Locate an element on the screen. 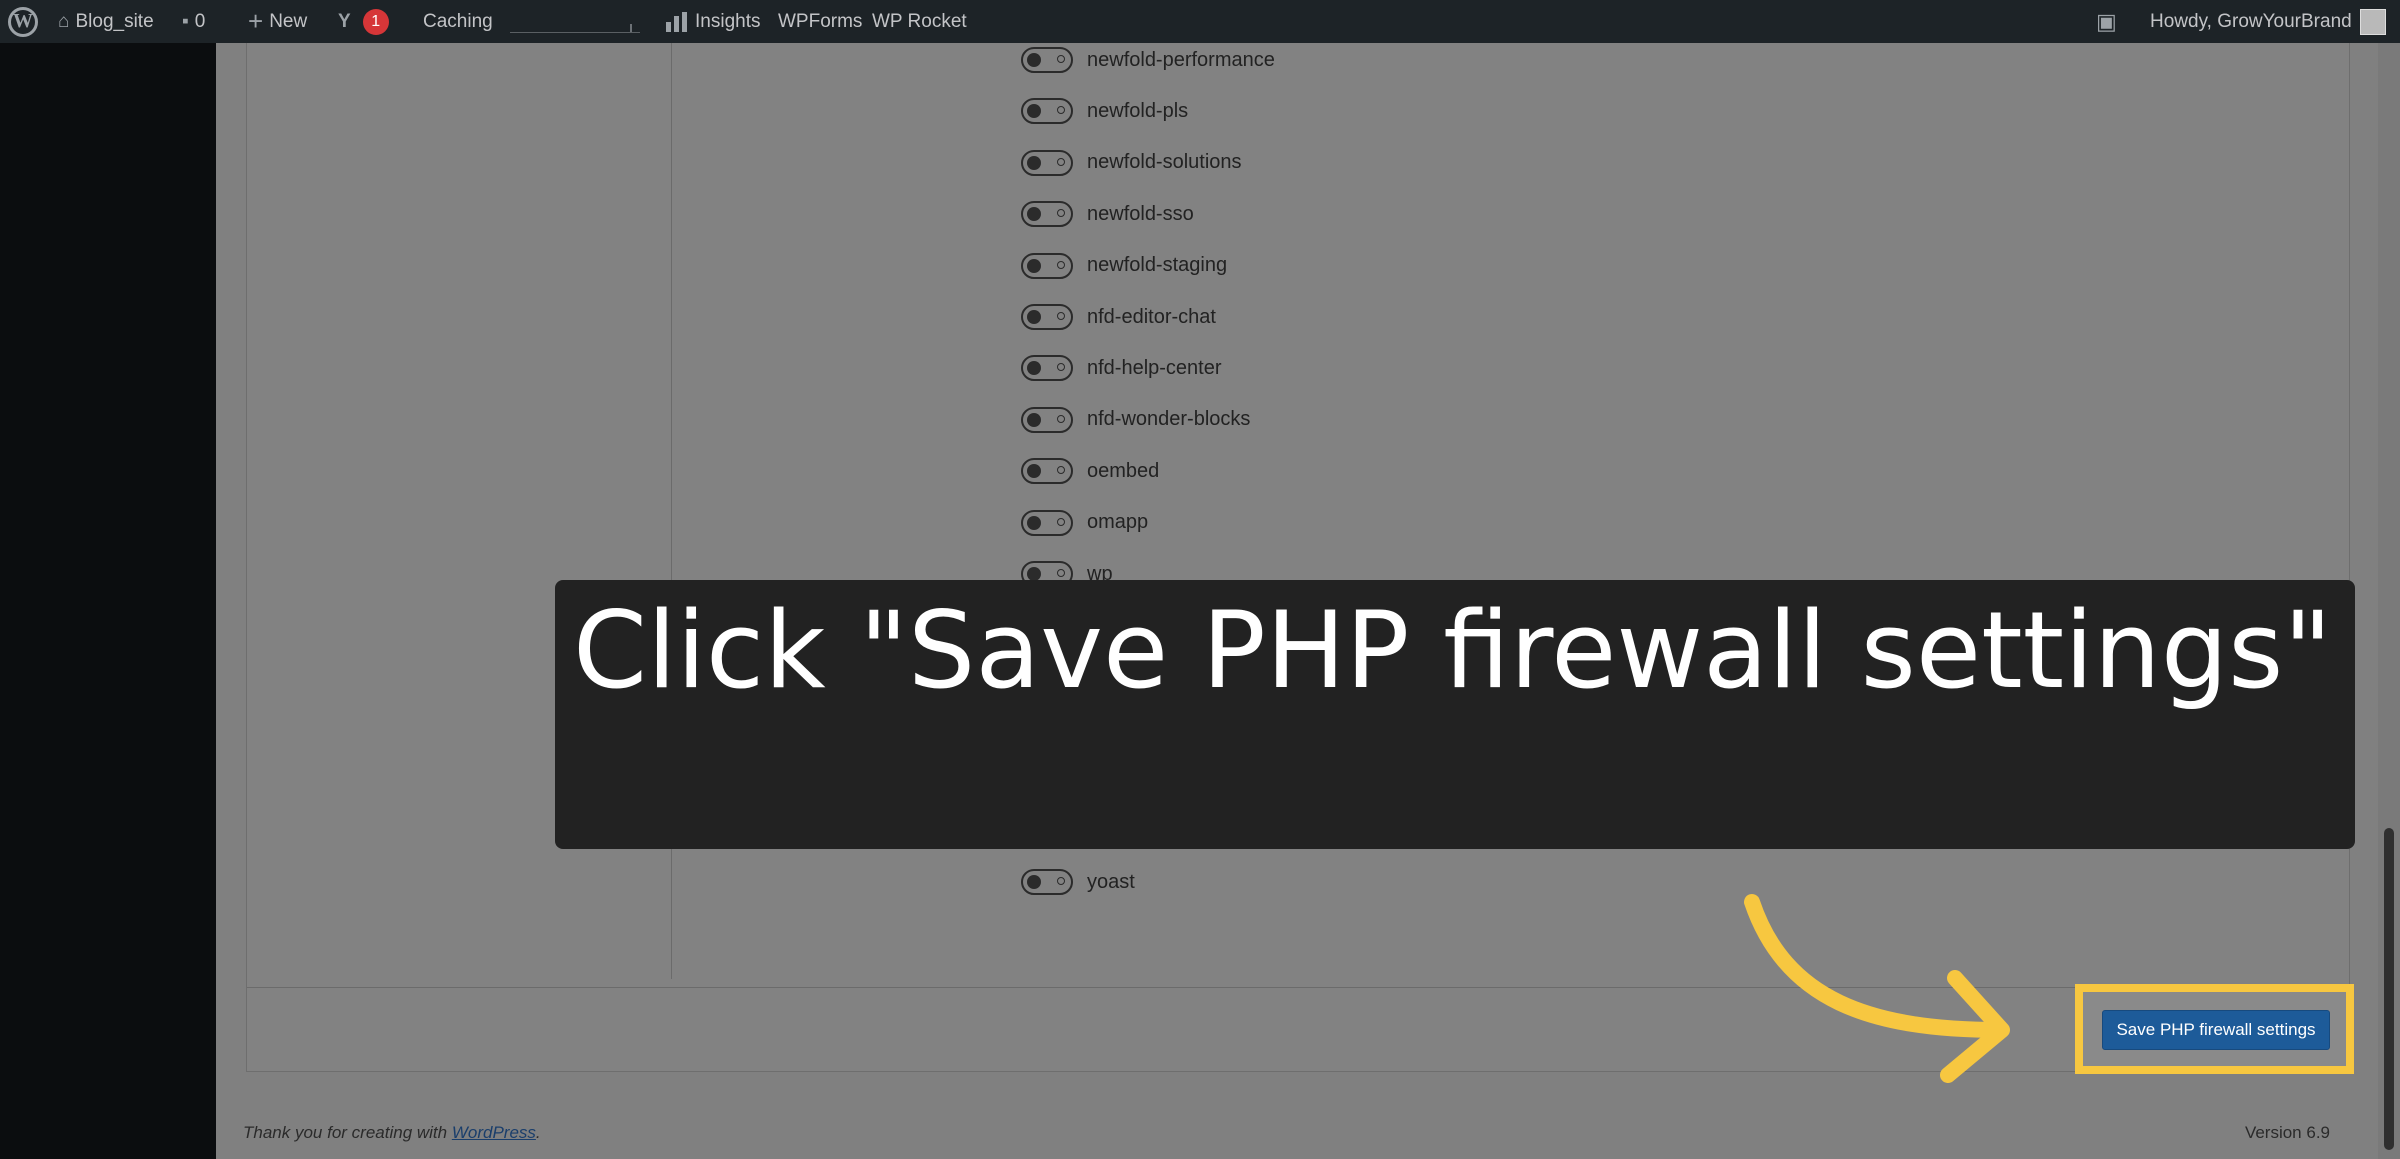 The image size is (2400, 1159). howdy-label: Howdy, GrowYourBrand is located at coordinates (2251, 21).